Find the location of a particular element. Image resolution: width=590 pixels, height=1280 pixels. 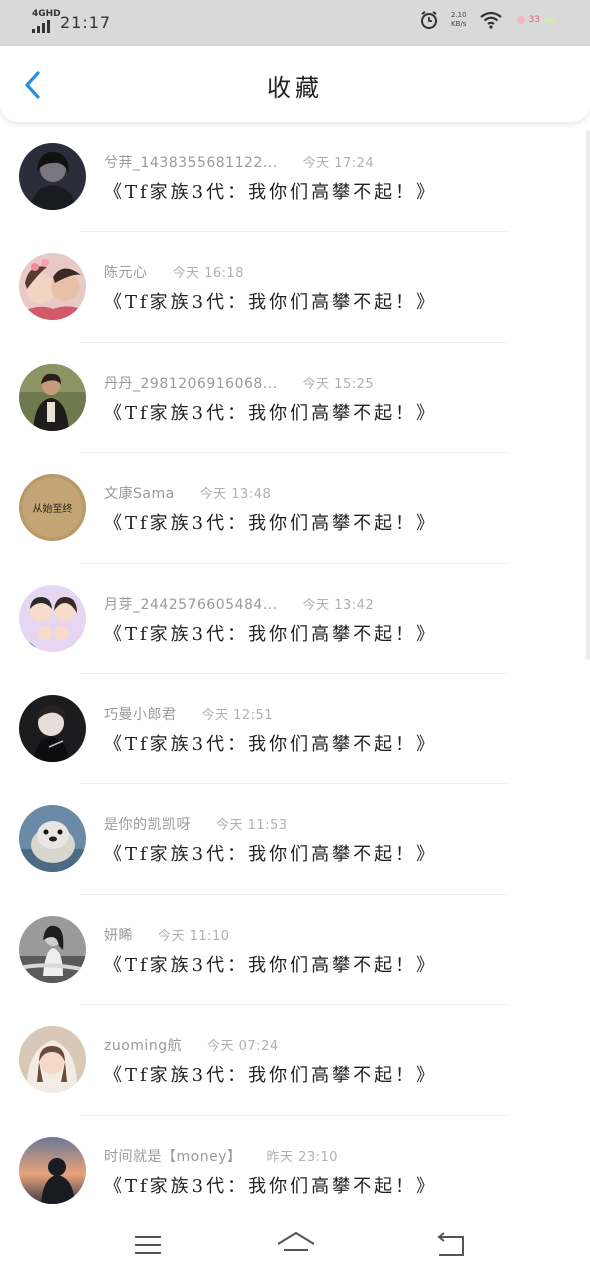

item-time: 今天 07:24 is located at coordinates (243, 1047).